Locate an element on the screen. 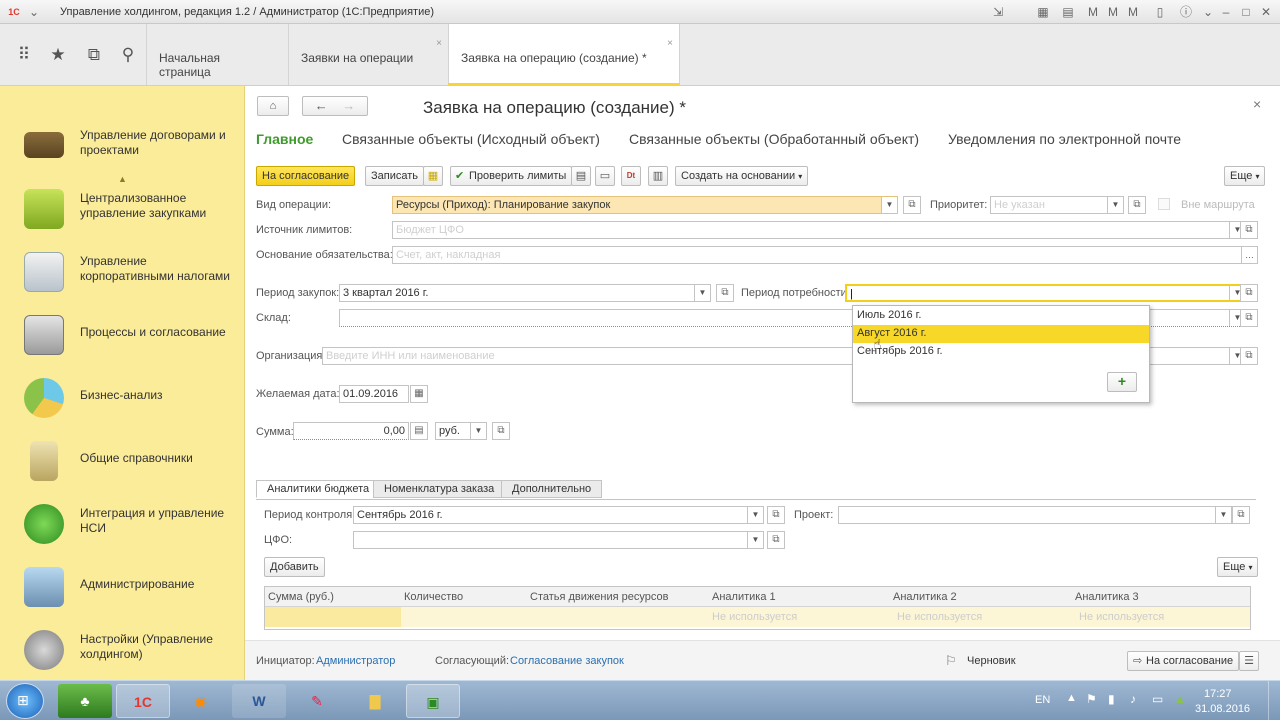 The width and height of the screenshot is (1280, 720). sidebar-item-processes: Процессы и согласование is located at coordinates (122, 334).